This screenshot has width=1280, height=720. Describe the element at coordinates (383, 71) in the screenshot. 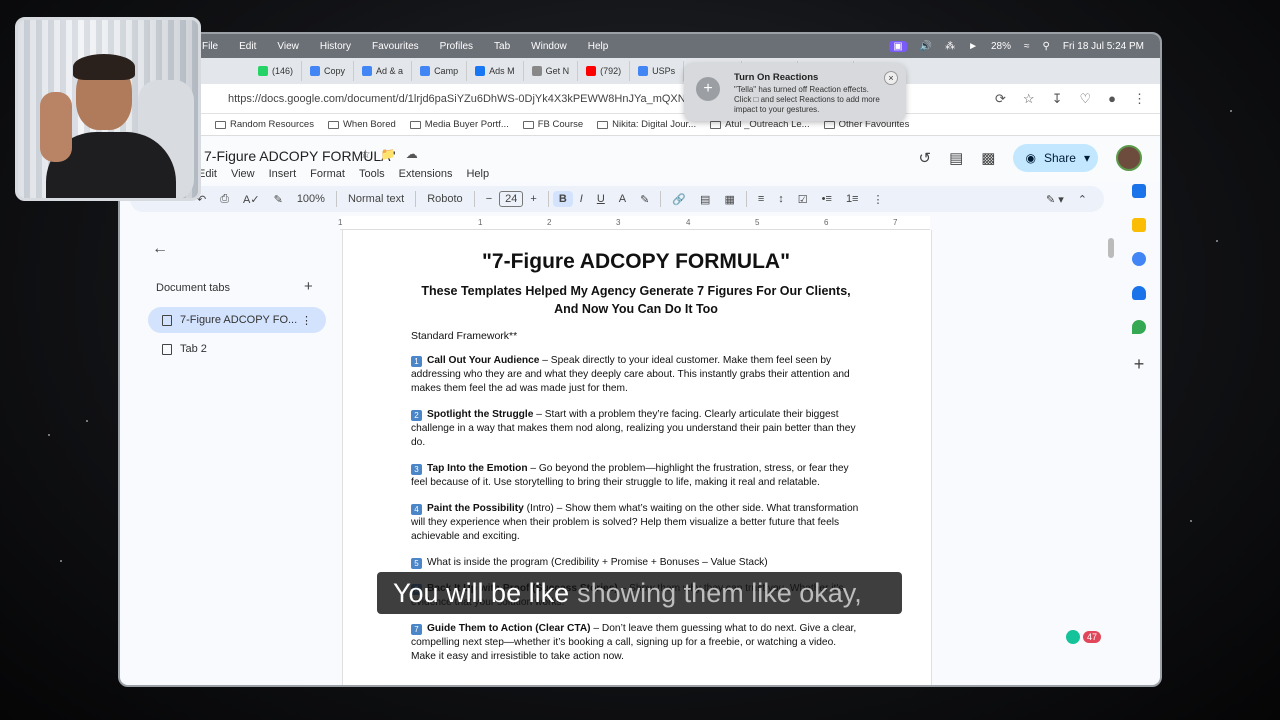

I see `browser-tab: Ad & a` at that location.